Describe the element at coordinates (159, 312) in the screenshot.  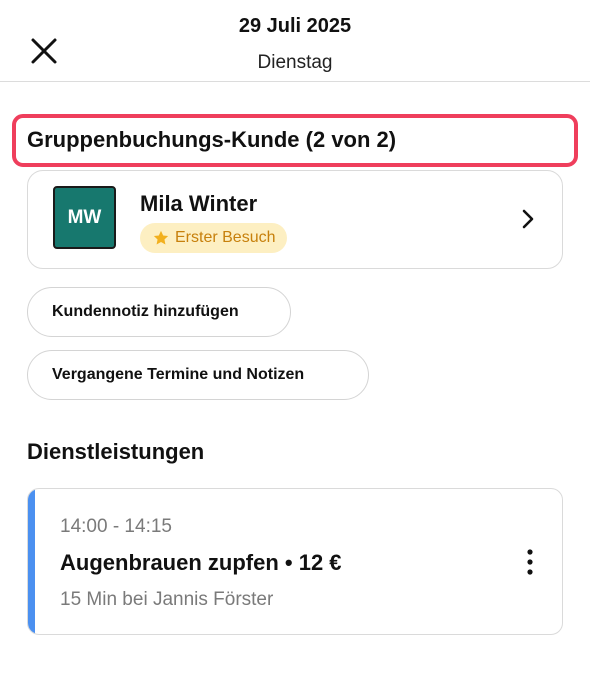
I see `add-client-note-button: Kundennotiz hinzufügen` at that location.